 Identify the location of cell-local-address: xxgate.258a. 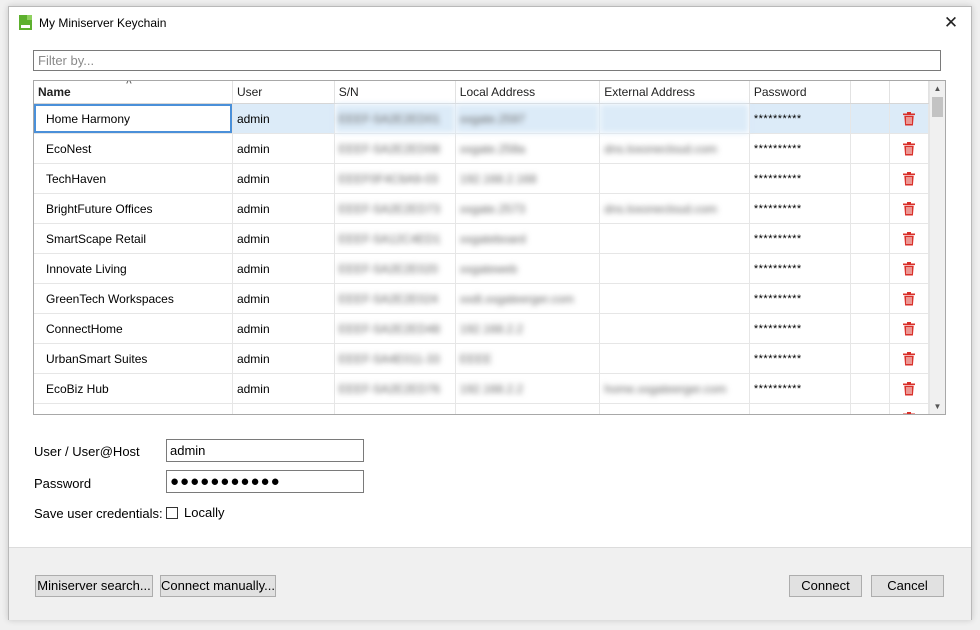
(528, 148).